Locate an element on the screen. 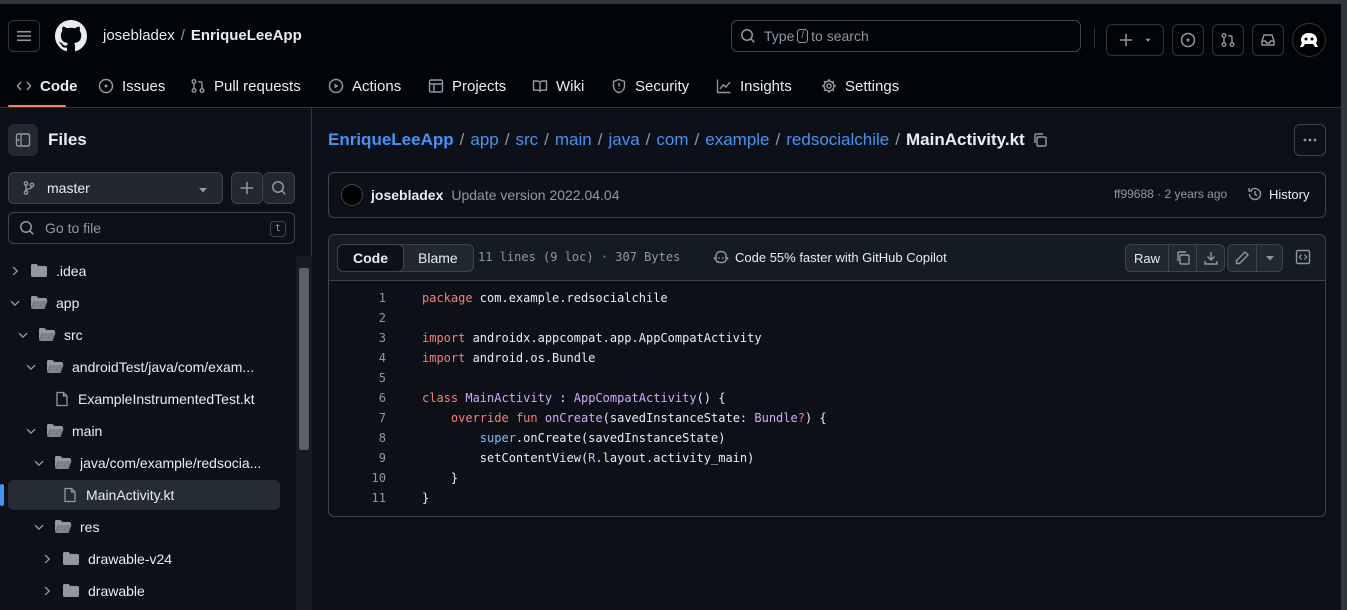 This screenshot has width=1347, height=610. tab-wiki: Wiki is located at coordinates (558, 86).